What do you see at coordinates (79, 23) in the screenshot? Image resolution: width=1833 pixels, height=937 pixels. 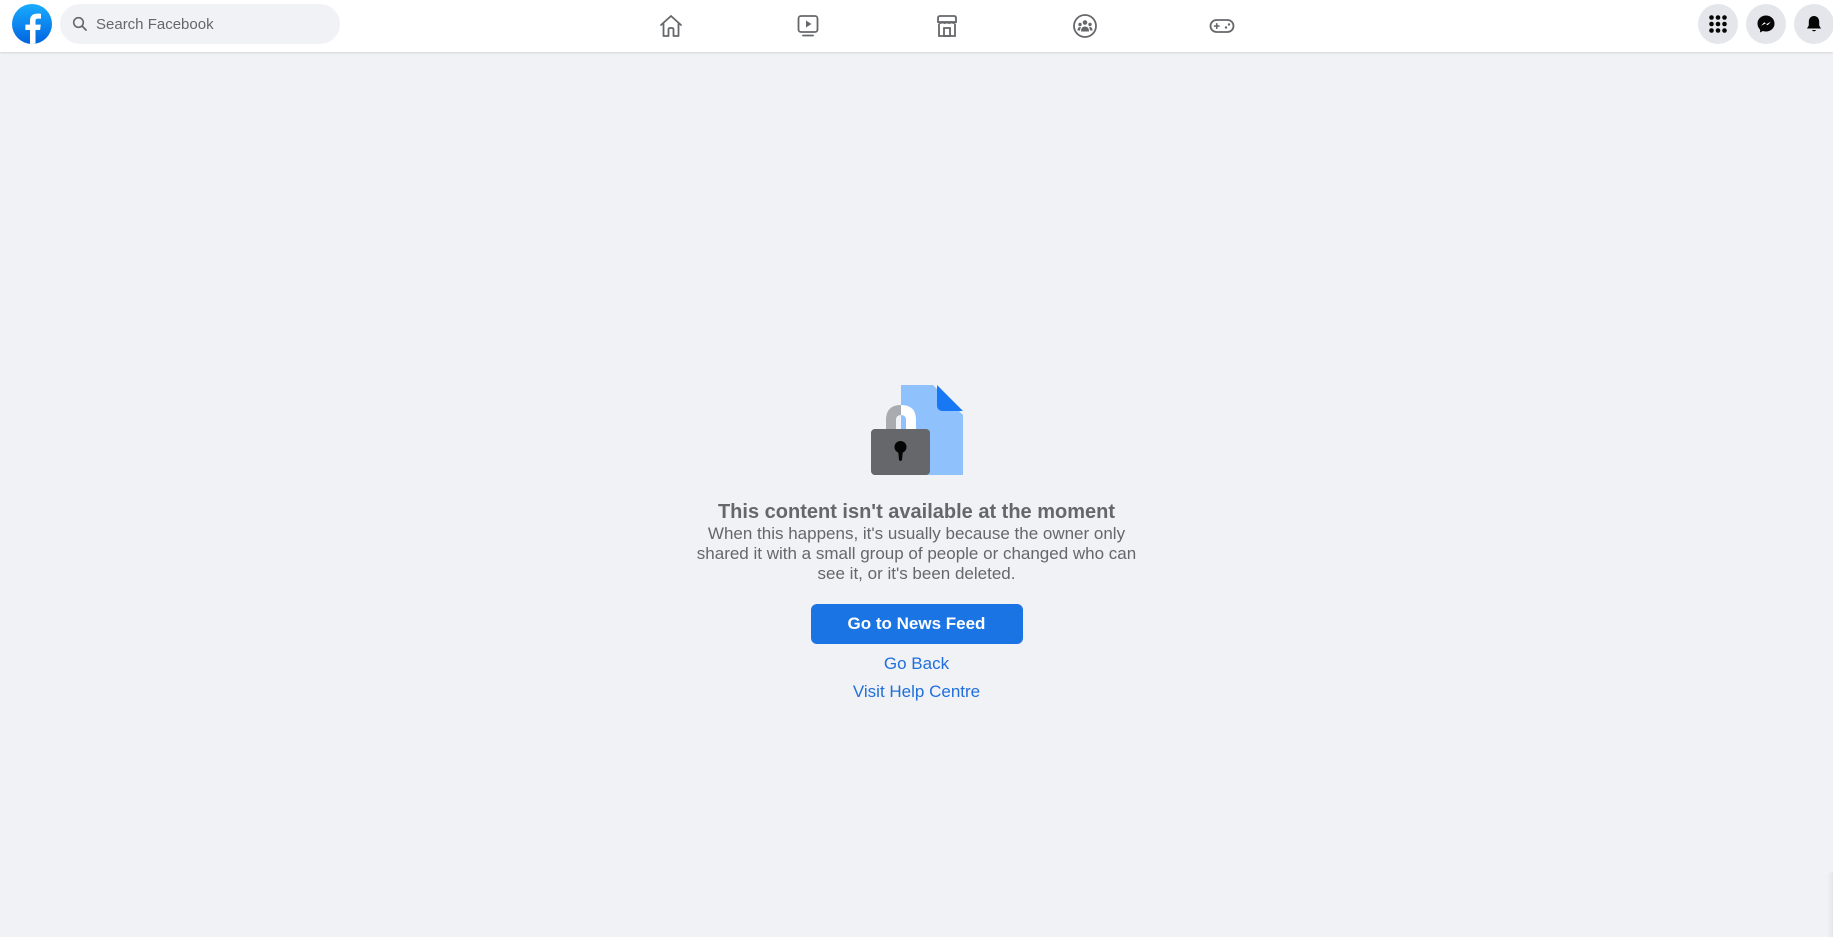 I see `search-icon` at bounding box center [79, 23].